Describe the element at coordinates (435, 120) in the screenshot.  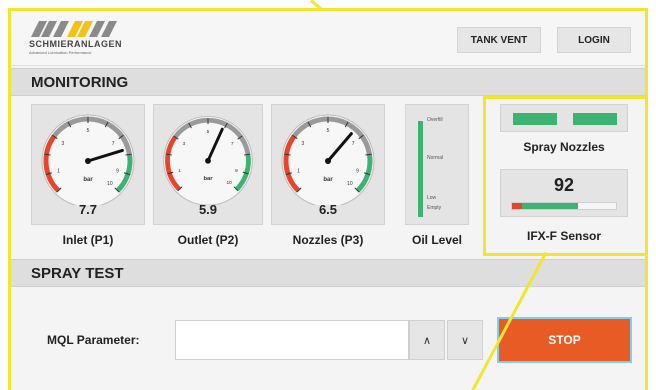
I see `oil-level-mark-overfill: Overfill` at that location.